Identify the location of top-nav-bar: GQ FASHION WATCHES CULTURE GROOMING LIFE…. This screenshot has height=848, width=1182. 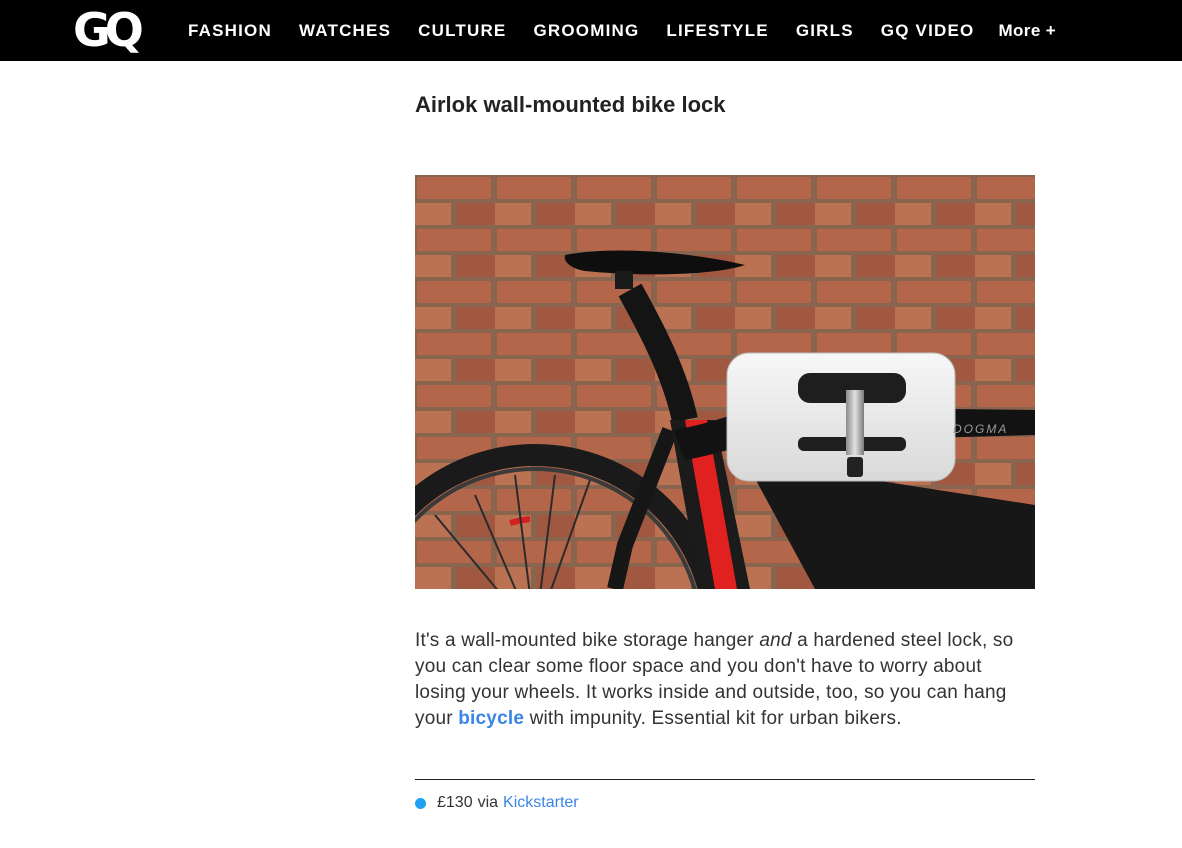
(591, 30).